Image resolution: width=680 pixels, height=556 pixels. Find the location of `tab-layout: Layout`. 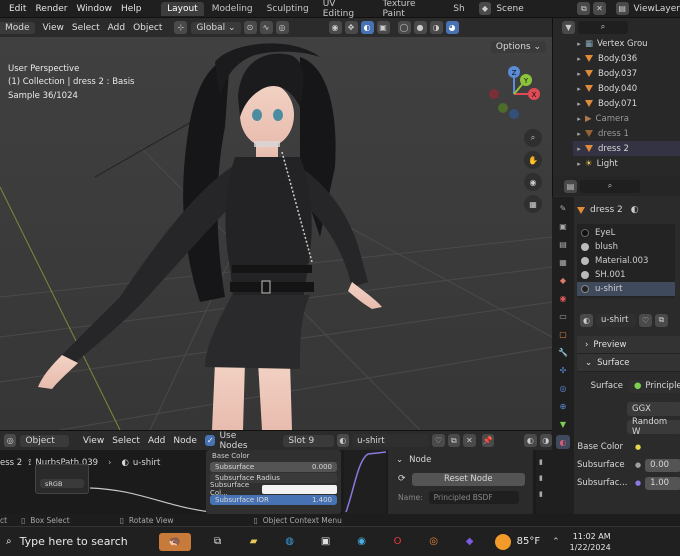

tab-layout: Layout is located at coordinates (182, 8).